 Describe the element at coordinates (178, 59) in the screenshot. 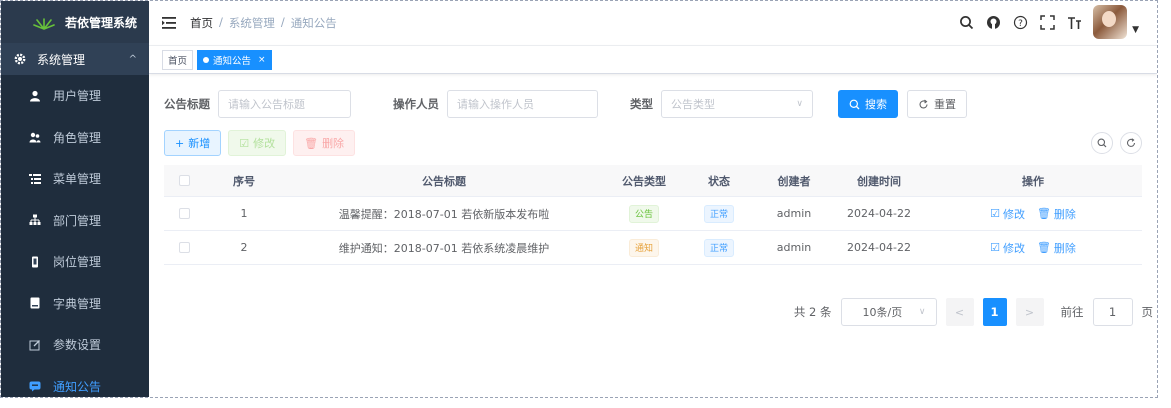

I see `tag-home: 首页` at that location.